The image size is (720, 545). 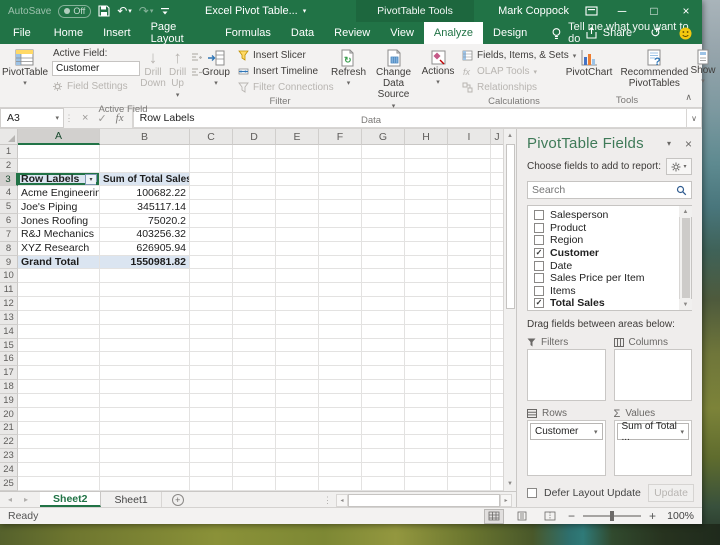 What do you see at coordinates (469, 359) in the screenshot?
I see `cell-I16` at bounding box center [469, 359].